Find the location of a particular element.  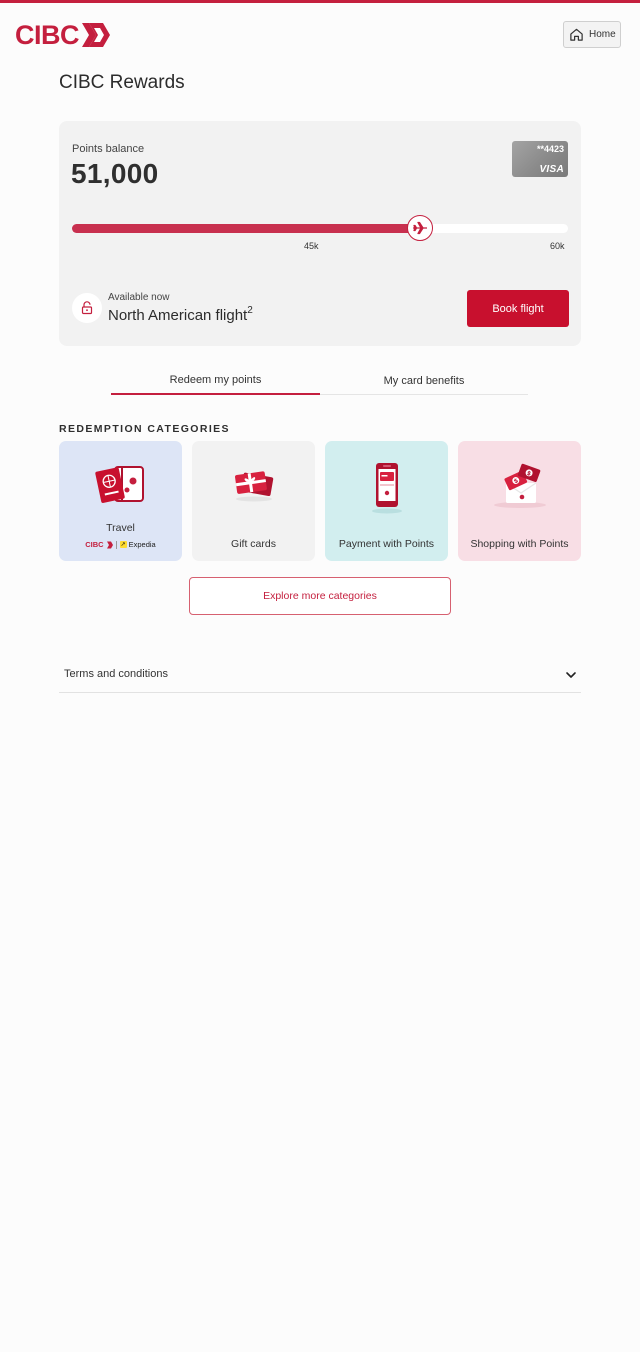

available-reward-text: North American flight is located at coordinates (178, 315).